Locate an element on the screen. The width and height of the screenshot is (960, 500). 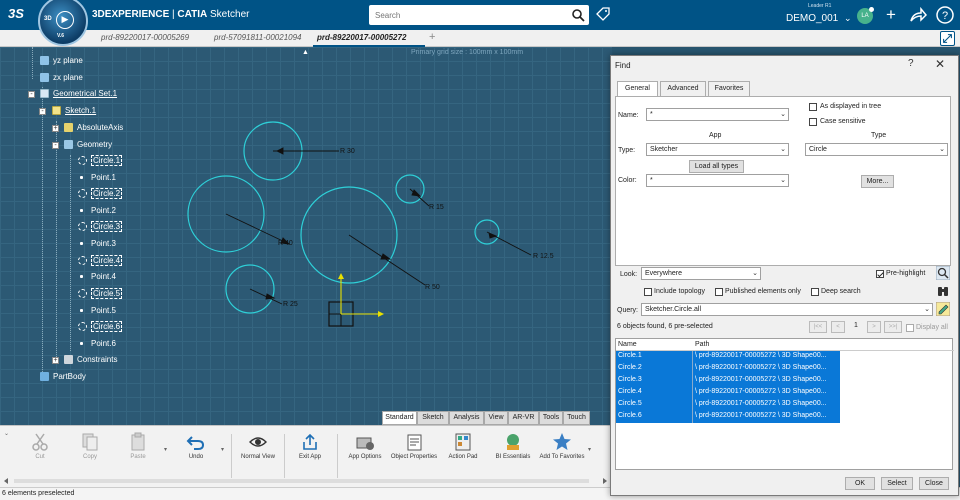
collapse-tree-icon: ▲ is located at coordinates (305, 52).